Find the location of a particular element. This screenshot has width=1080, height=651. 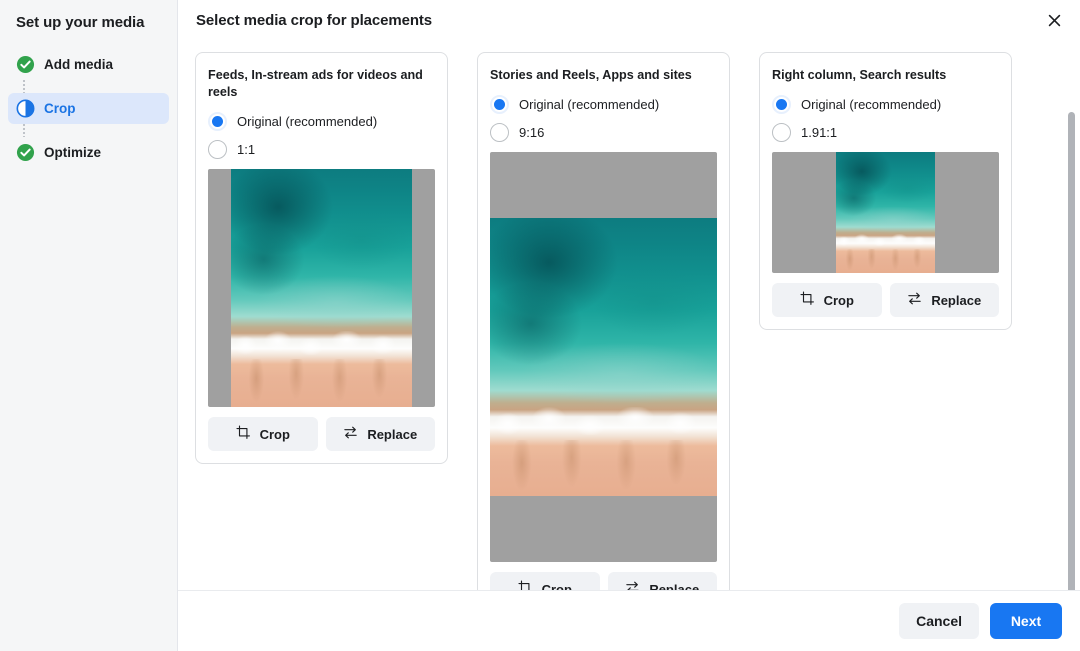

close-icon is located at coordinates (1054, 20).